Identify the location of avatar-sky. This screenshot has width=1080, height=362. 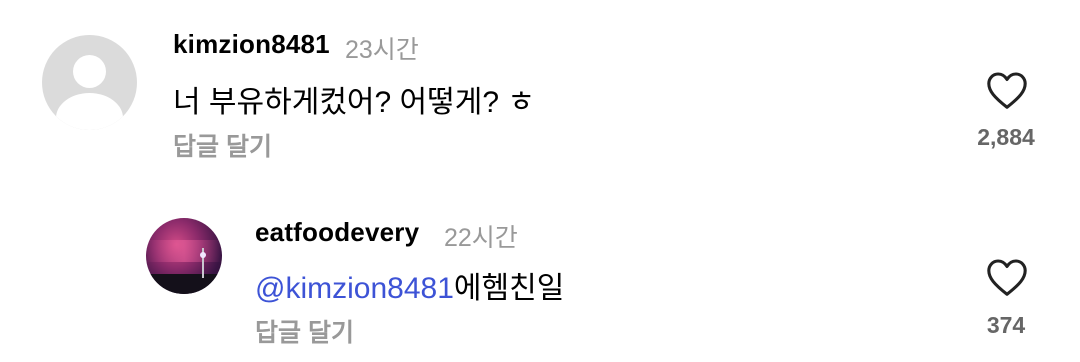
(184, 251).